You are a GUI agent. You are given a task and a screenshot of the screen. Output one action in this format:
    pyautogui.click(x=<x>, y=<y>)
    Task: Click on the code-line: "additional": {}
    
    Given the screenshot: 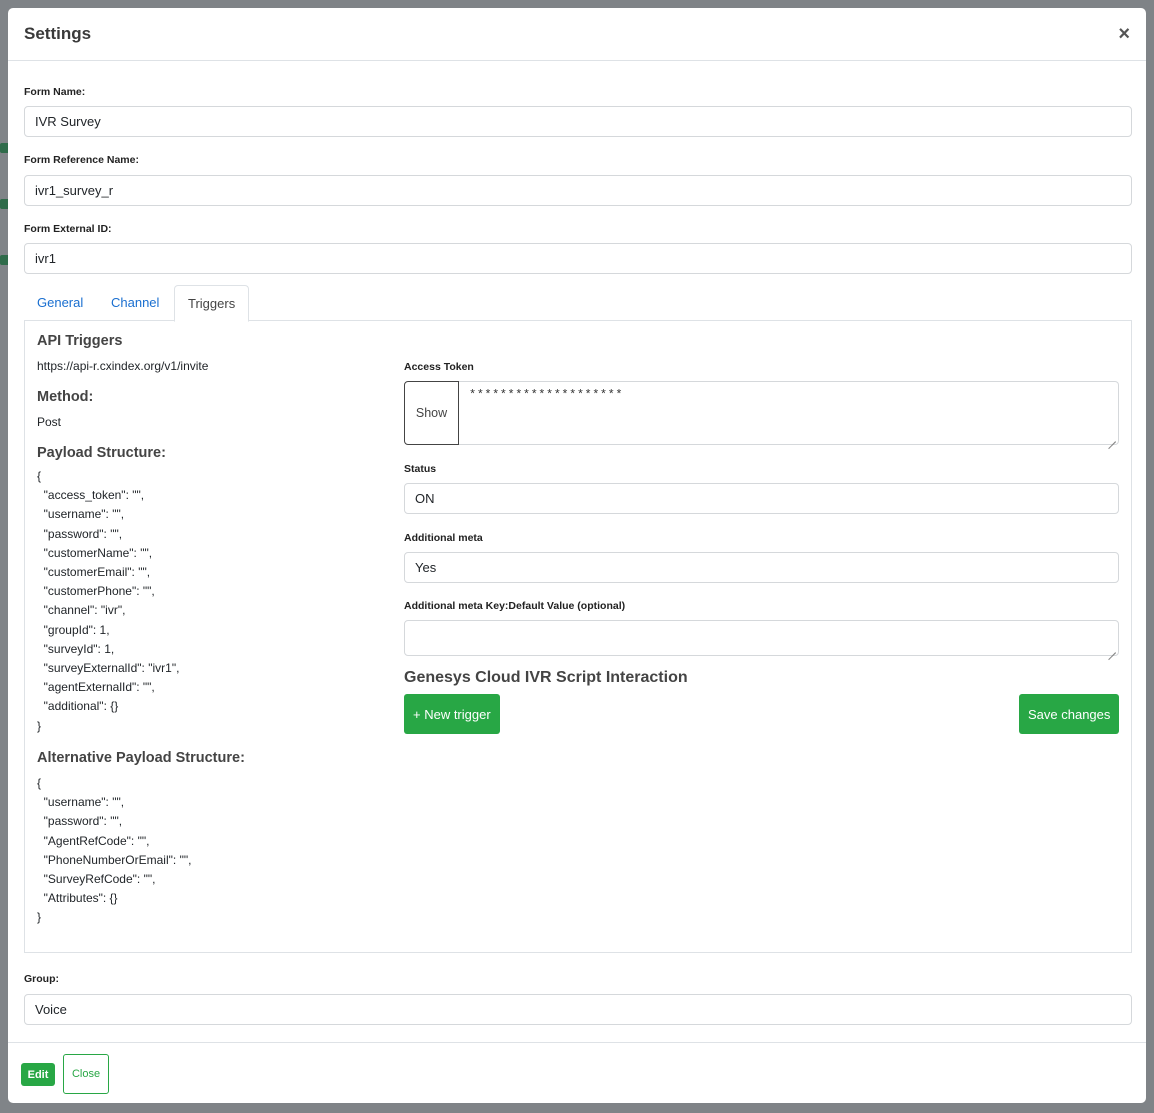 What is the action you would take?
    pyautogui.click(x=78, y=706)
    